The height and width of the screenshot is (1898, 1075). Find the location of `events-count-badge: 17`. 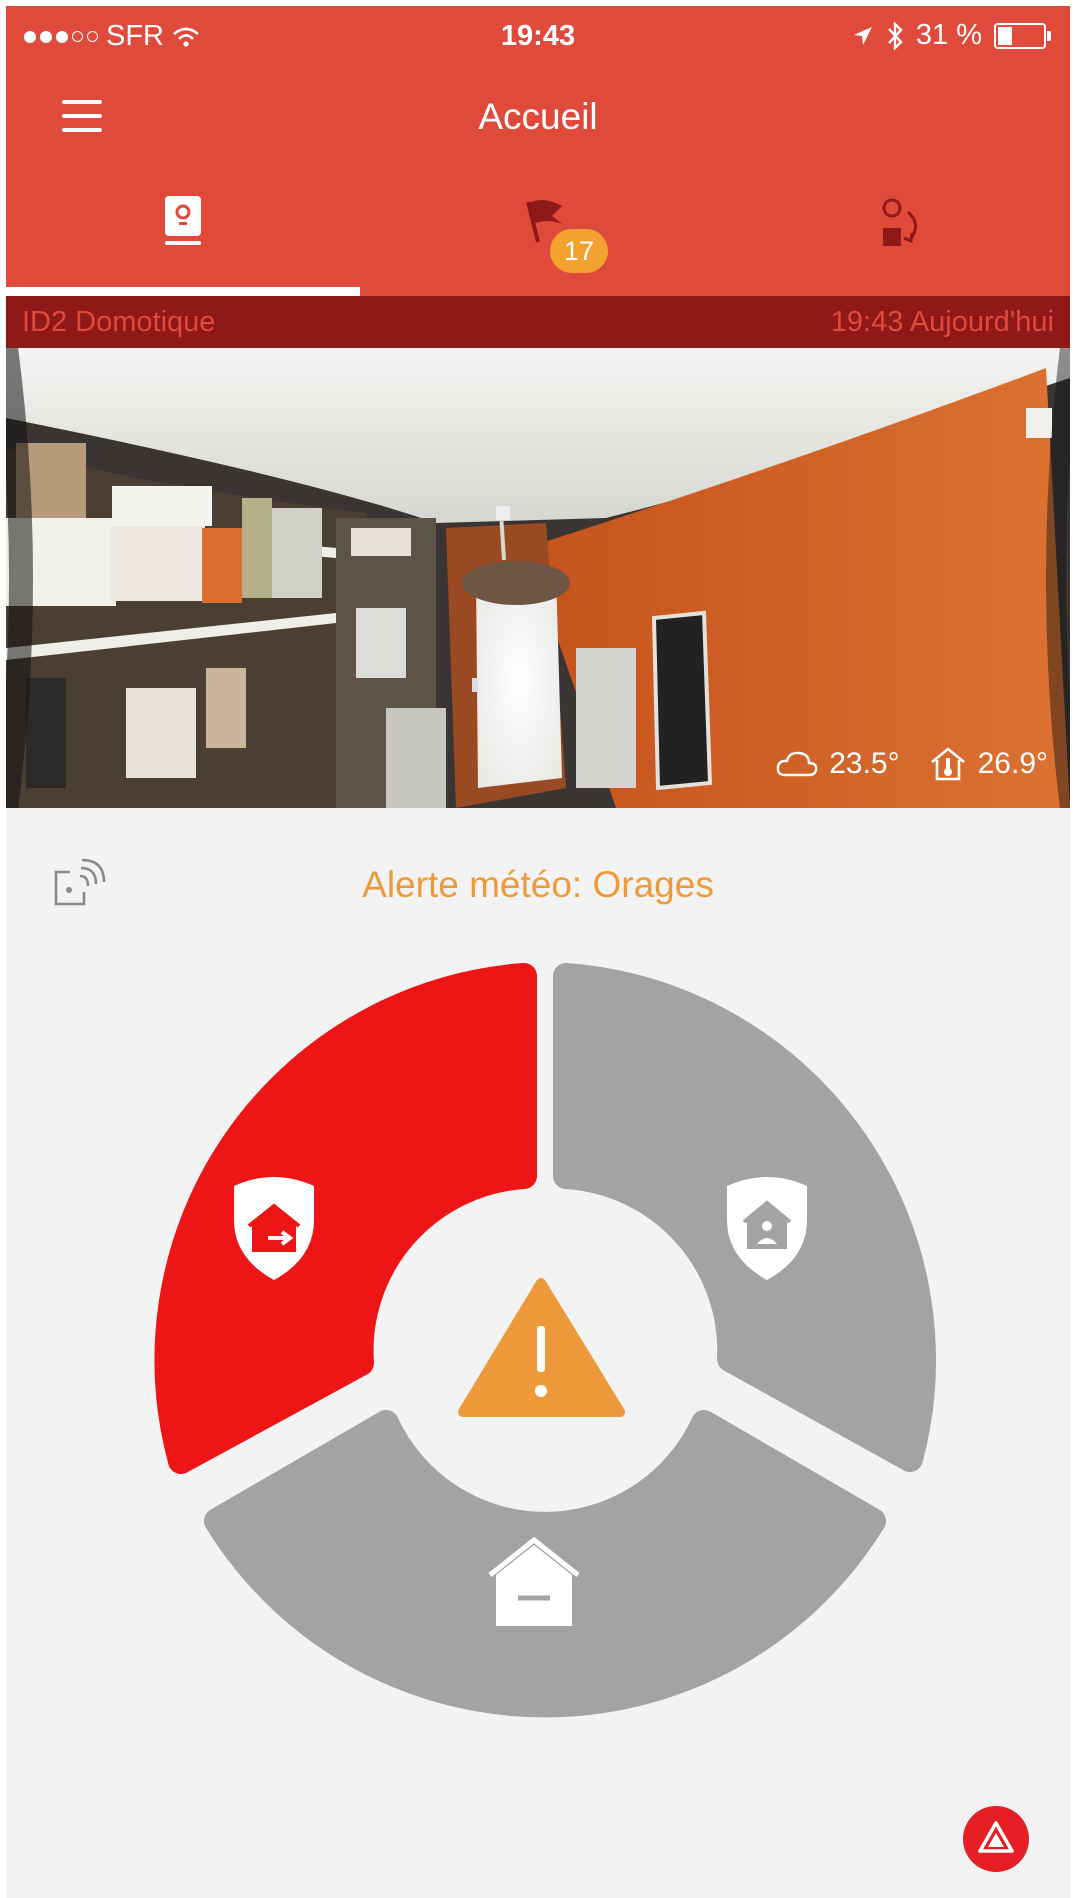

events-count-badge: 17 is located at coordinates (579, 251).